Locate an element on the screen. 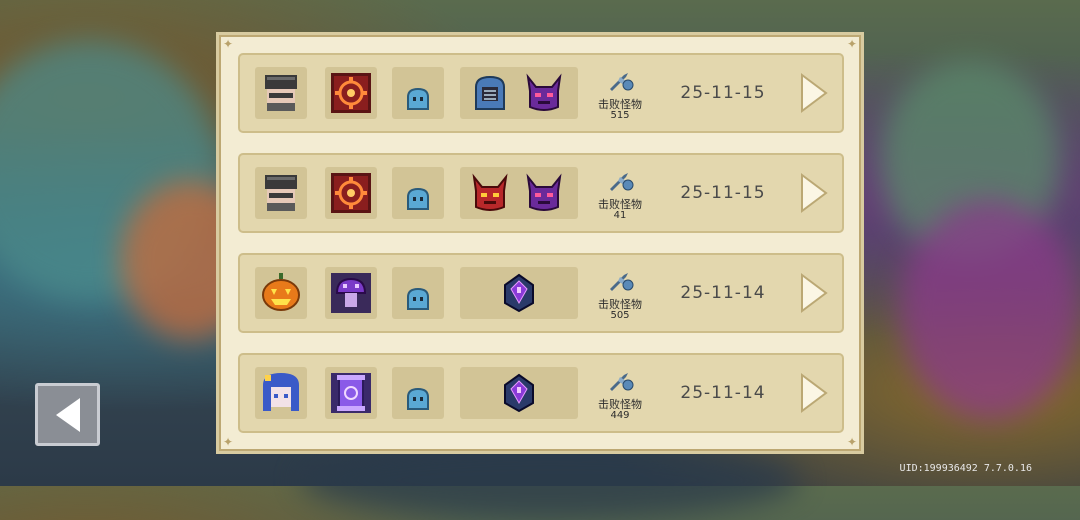 The width and height of the screenshot is (1080, 520). back-button is located at coordinates (67, 414).